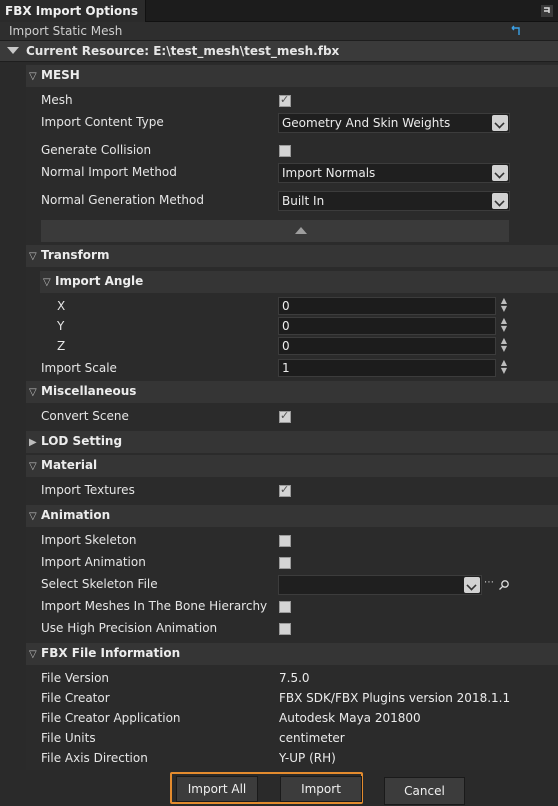  What do you see at coordinates (292, 392) in the screenshot?
I see `section-miscellaneous: ▽ Miscellaneous` at bounding box center [292, 392].